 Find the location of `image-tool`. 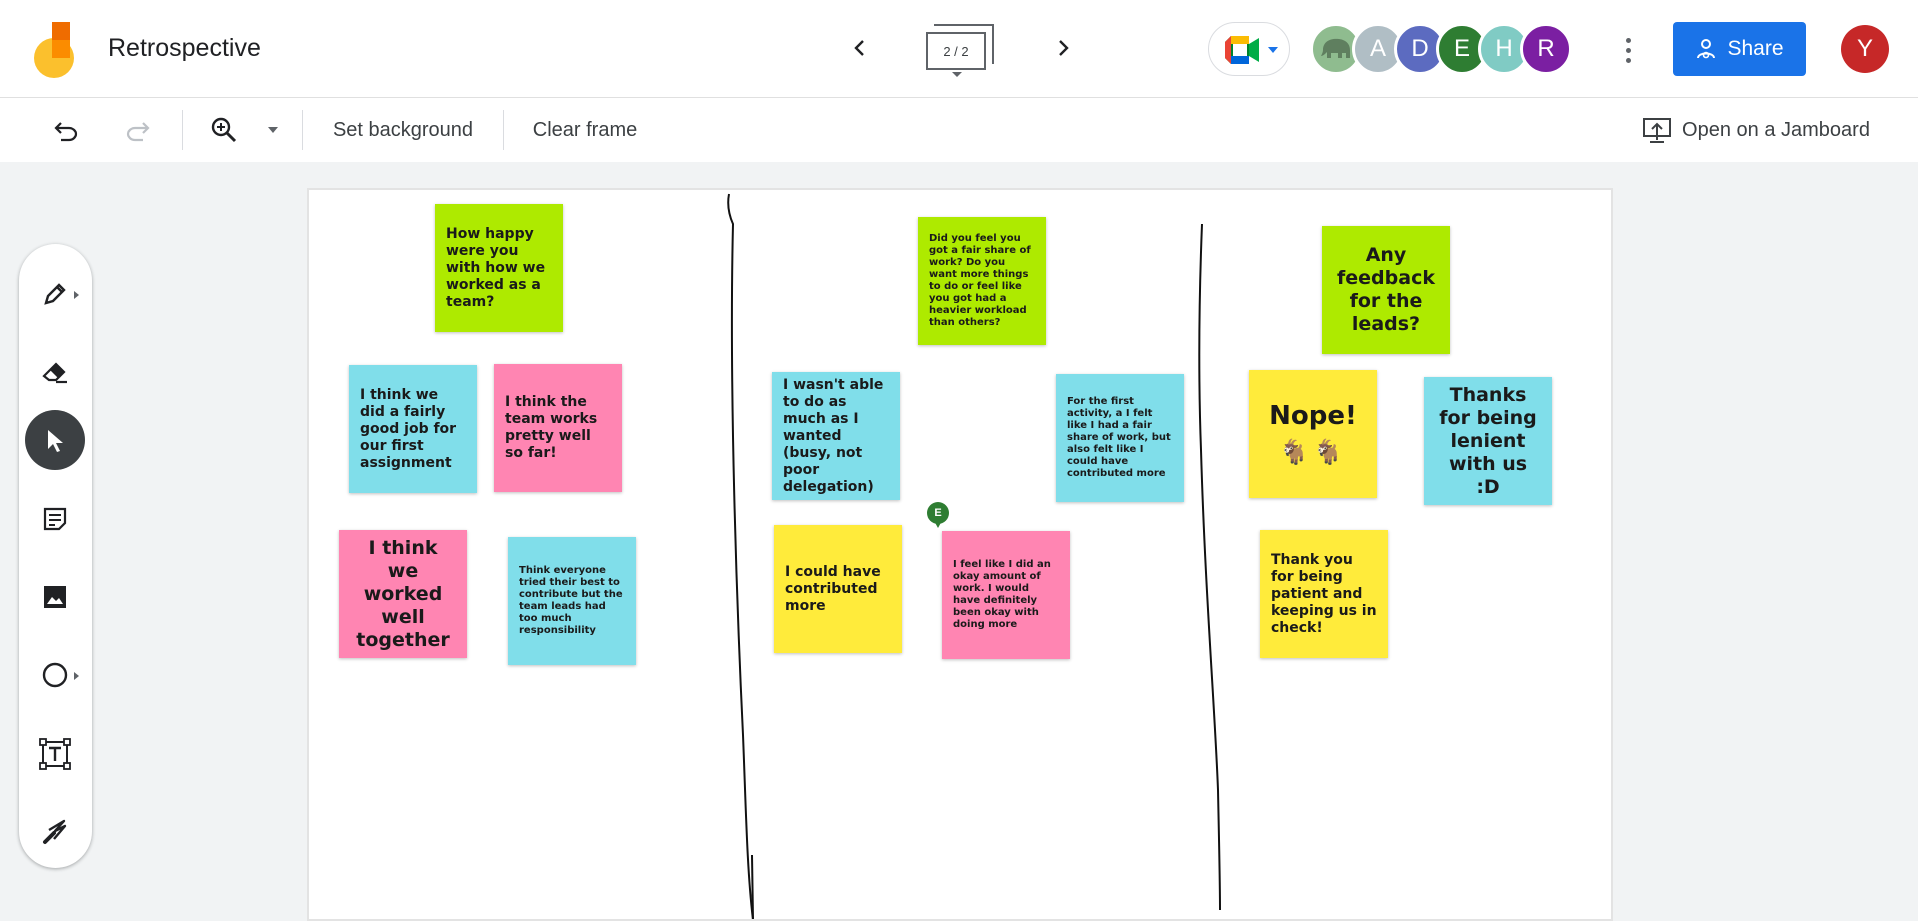

image-tool is located at coordinates (55, 597).